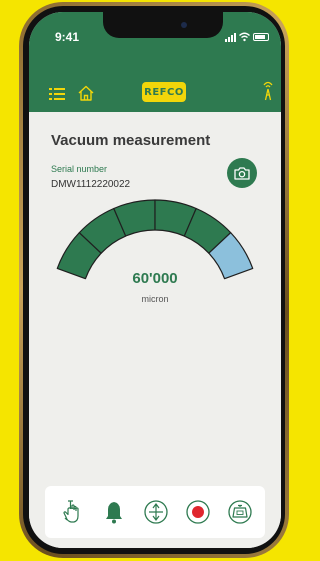 This screenshot has width=320, height=561. I want to click on serial-number-label: Serial number, so click(79, 169).